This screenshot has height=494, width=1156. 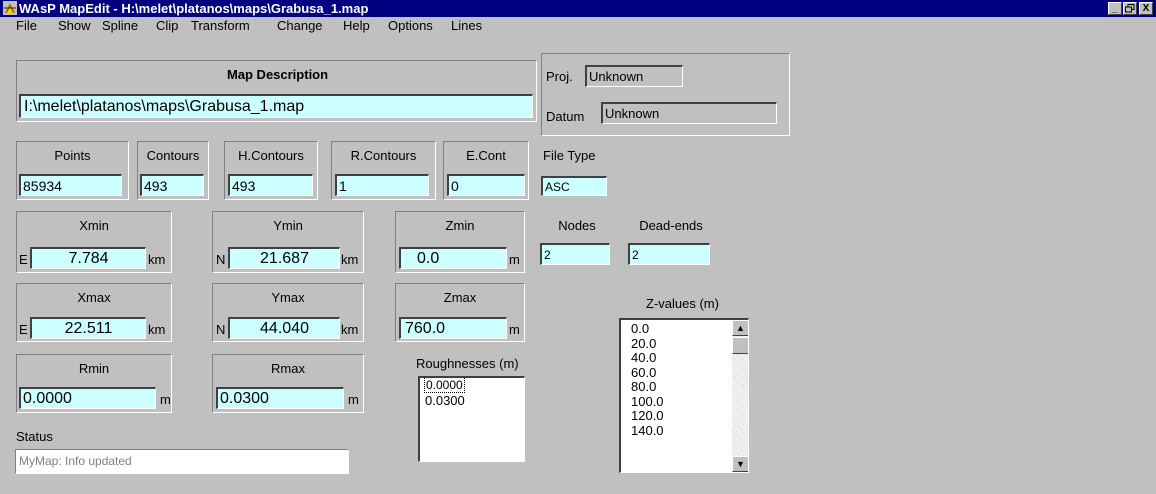 I want to click on ymin-group: Ymin N 21.687 km, so click(x=288, y=242).